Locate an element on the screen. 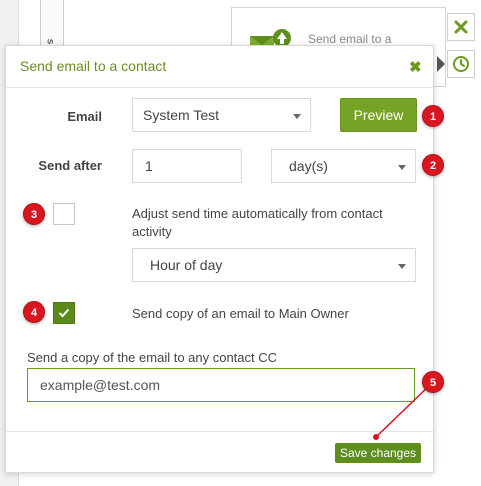  copy-main-owner-checkbox is located at coordinates (64, 313).